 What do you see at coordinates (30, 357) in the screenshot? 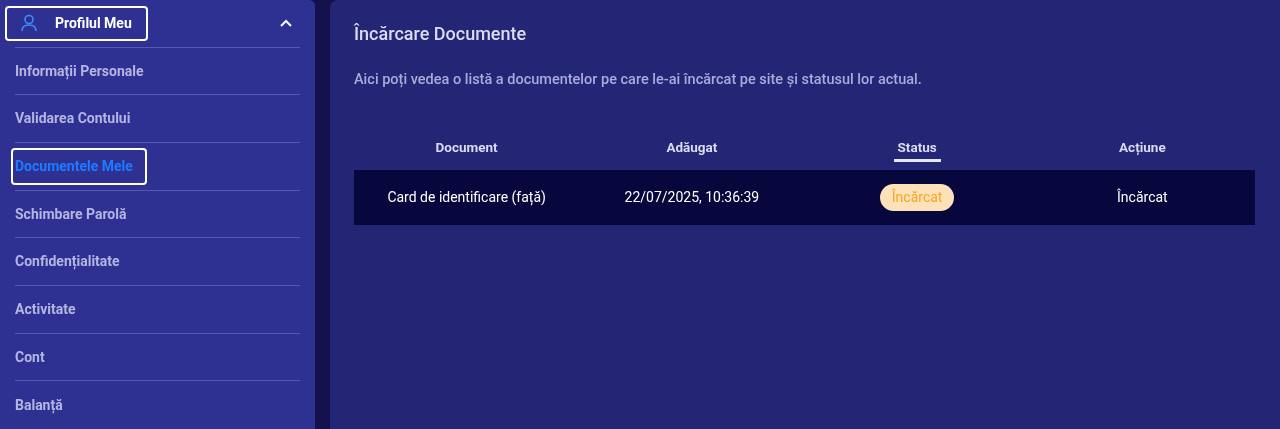
I see `sidebar-link: Cont` at bounding box center [30, 357].